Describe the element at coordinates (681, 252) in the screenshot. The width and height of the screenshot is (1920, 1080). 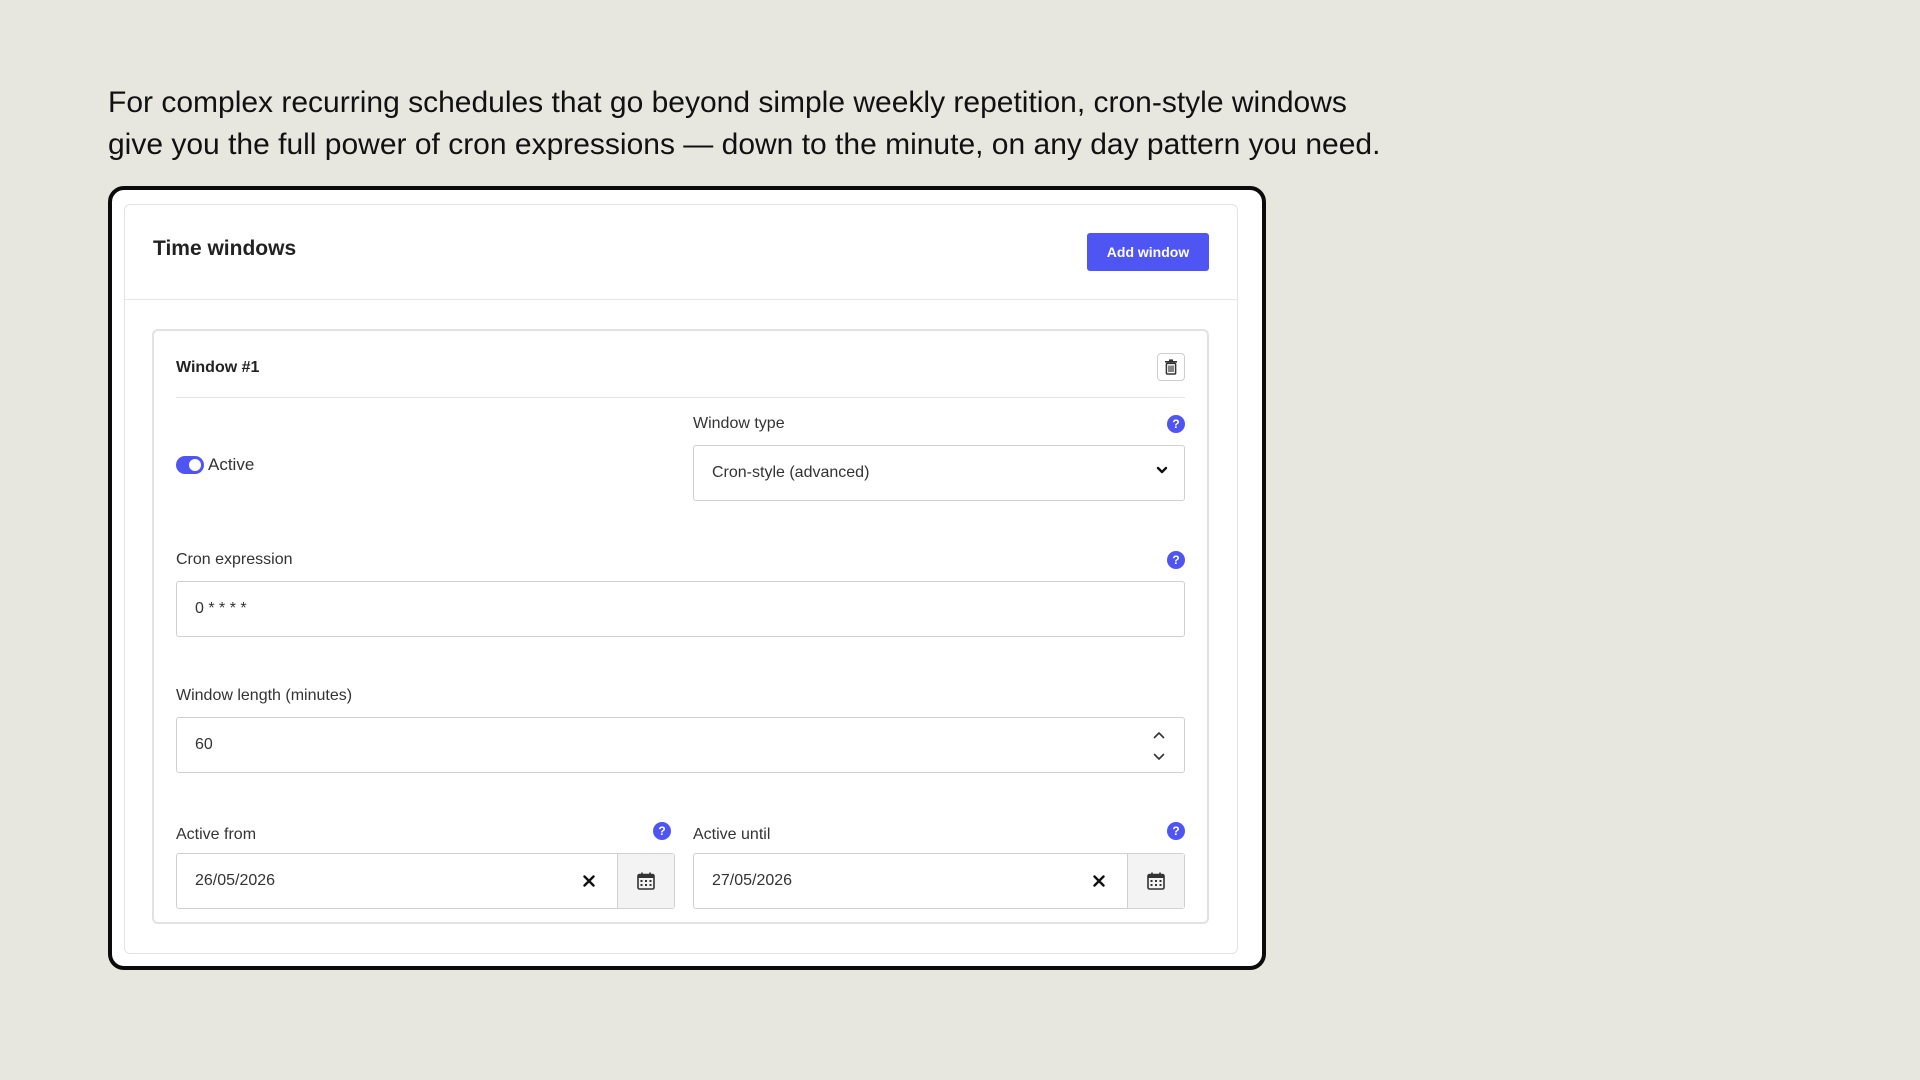
I see `panel-header: Time windows Add window` at that location.